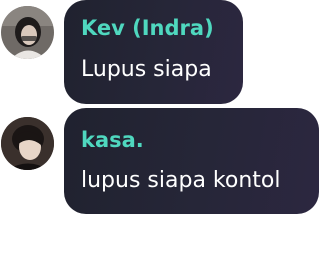  What do you see at coordinates (112, 140) in the screenshot?
I see `sender-name: kasa.` at bounding box center [112, 140].